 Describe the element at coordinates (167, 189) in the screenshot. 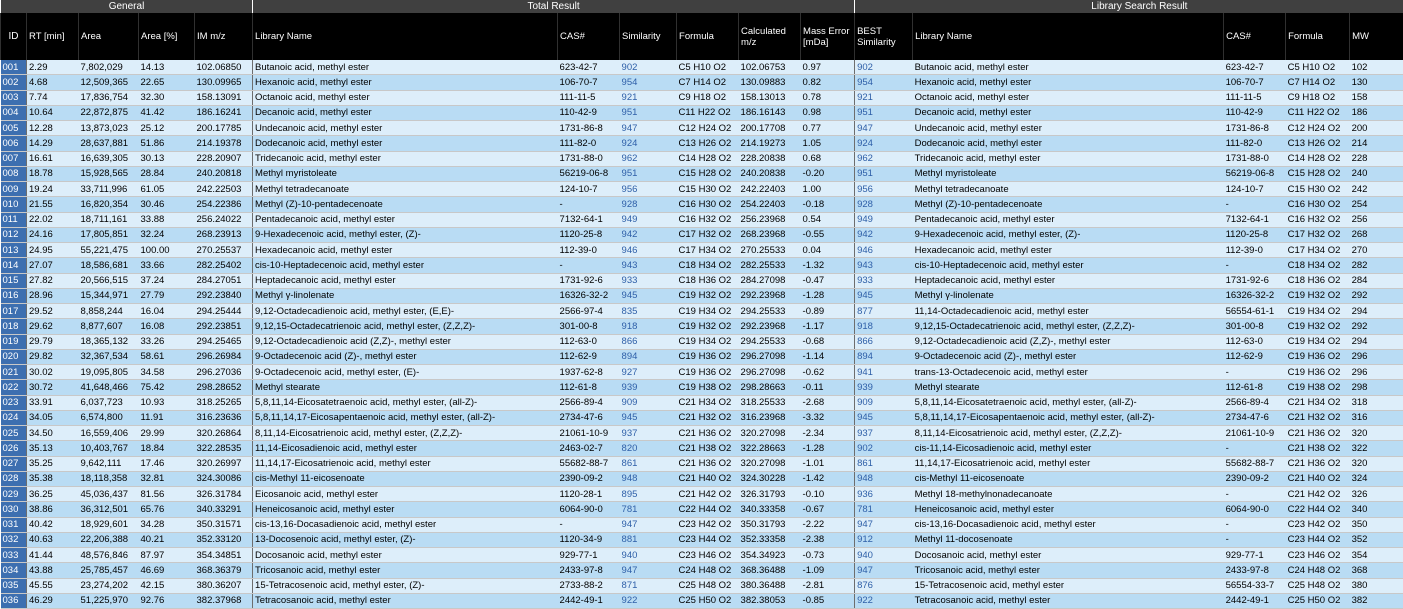

I see `cell-area-pct: 61.05` at that location.